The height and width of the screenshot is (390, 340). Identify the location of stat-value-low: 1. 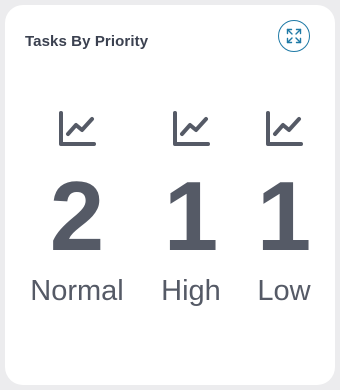
(284, 216).